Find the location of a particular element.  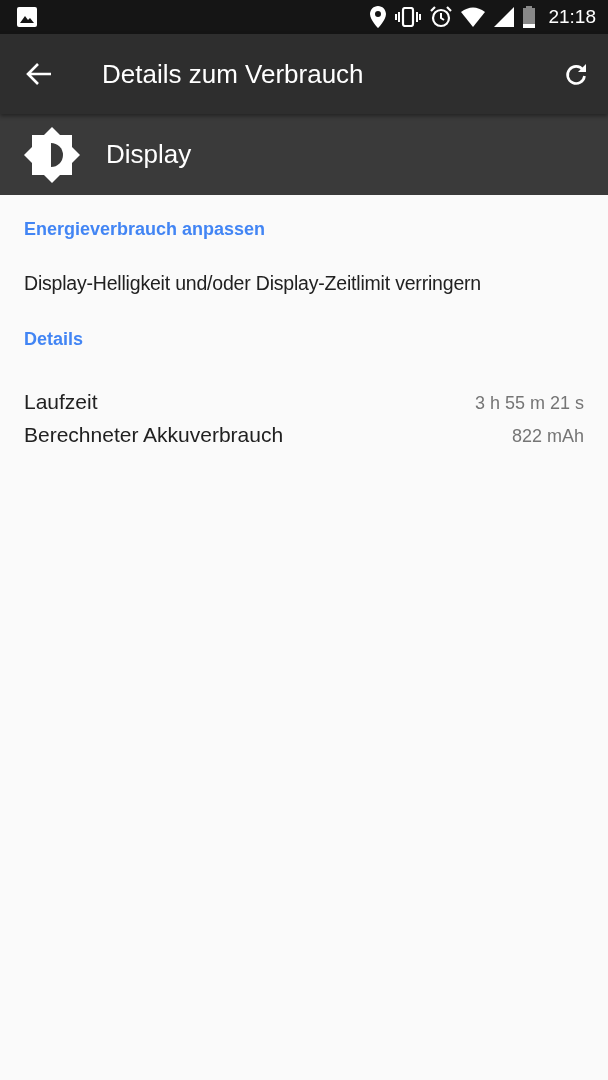

tip-text: Display-Helligkeit und/oder Display-Zeitlimit verringern is located at coordinates (304, 283).